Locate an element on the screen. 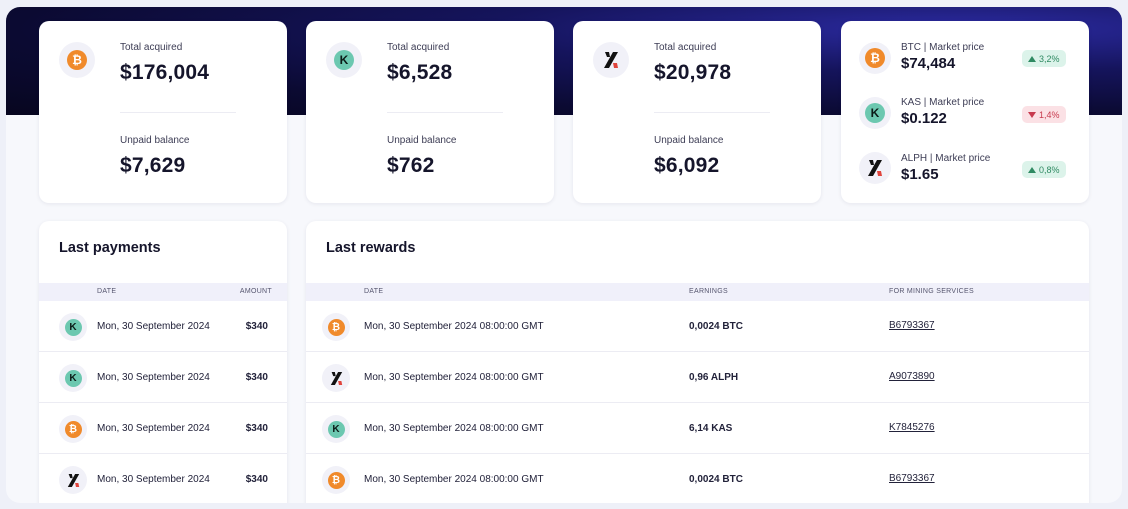  alph-change-badge: 0,8% is located at coordinates (1044, 169).